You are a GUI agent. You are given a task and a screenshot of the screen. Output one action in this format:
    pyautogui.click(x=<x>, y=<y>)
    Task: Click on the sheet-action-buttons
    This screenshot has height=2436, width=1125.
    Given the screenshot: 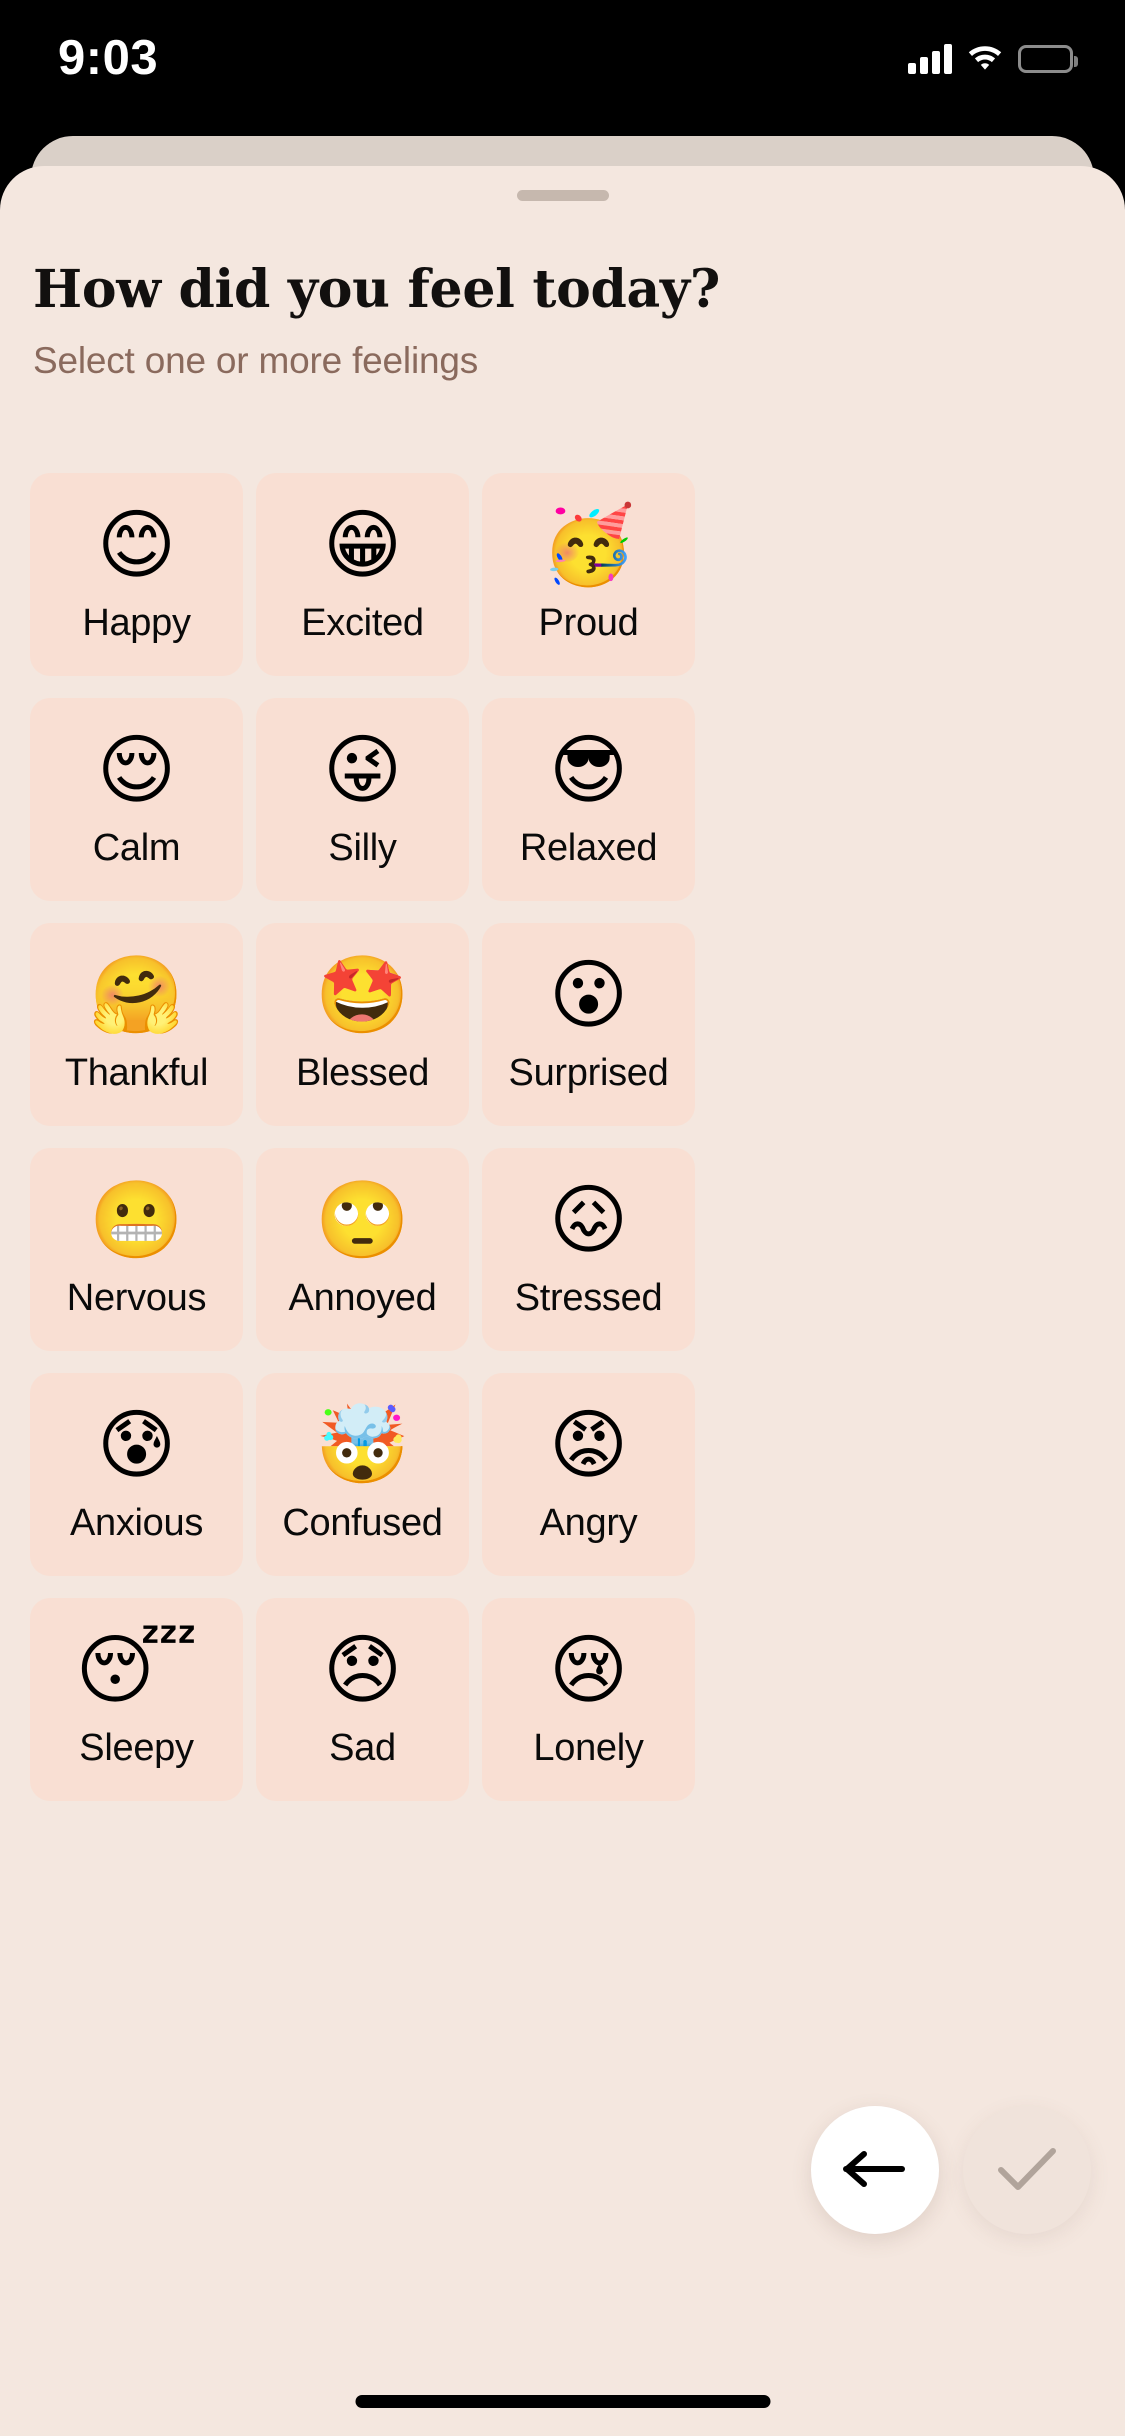 What is the action you would take?
    pyautogui.click(x=951, y=2170)
    